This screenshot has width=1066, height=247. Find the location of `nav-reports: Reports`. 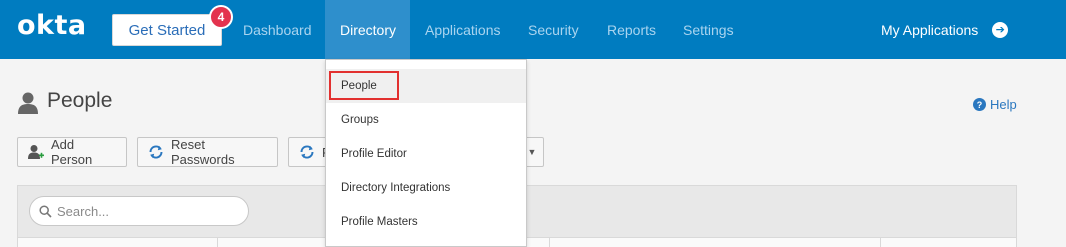

nav-reports: Reports is located at coordinates (631, 29).